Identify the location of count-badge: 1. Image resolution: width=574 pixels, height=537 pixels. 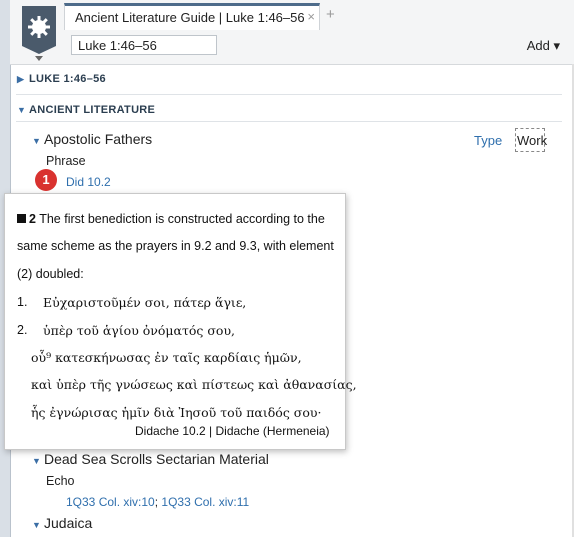
(46, 180).